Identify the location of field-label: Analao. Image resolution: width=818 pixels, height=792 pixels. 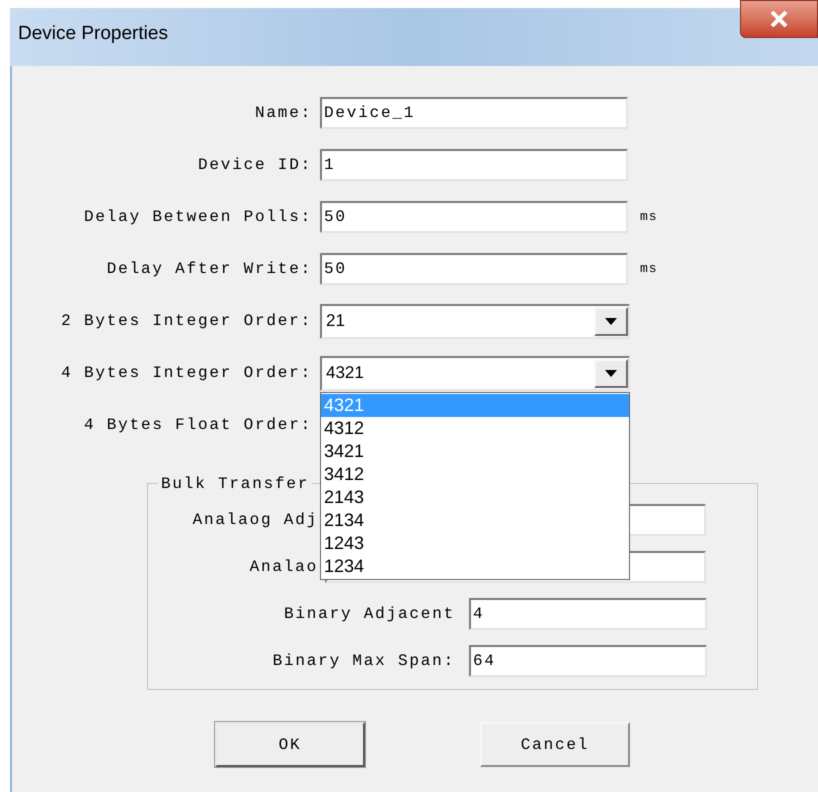
(284, 567).